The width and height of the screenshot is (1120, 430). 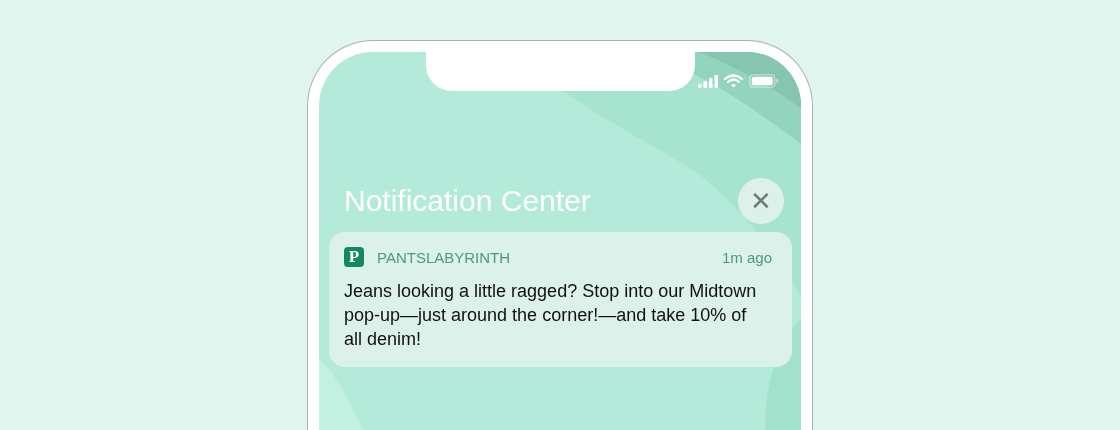 I want to click on app-icon: P, so click(x=354, y=257).